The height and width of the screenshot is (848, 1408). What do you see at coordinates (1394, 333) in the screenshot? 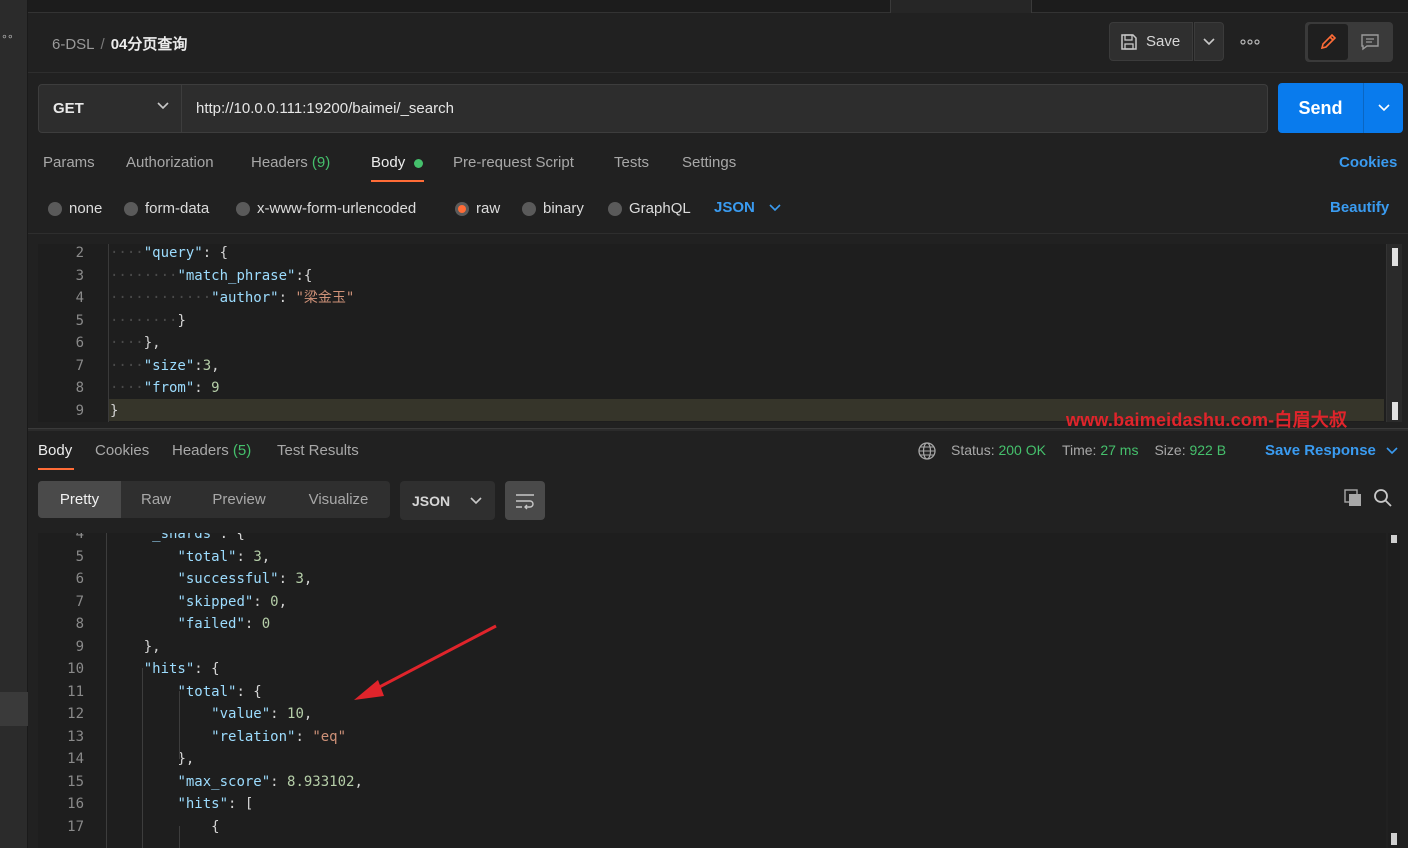
I see `request-editor-scrollbar` at bounding box center [1394, 333].